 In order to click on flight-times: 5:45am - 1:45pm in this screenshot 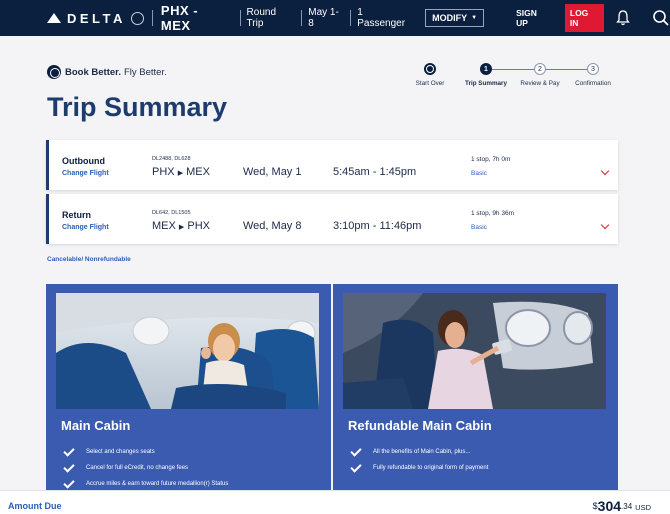, I will do `click(375, 172)`.